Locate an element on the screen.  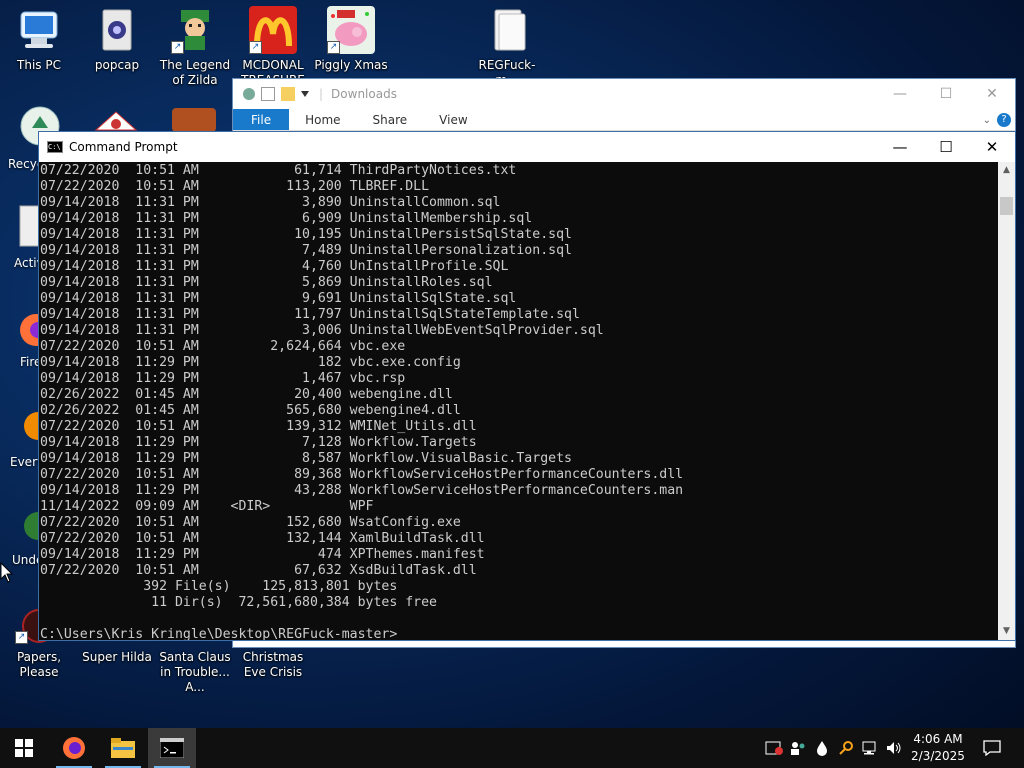
clock-date: 2/3/2025 is located at coordinates (938, 756).